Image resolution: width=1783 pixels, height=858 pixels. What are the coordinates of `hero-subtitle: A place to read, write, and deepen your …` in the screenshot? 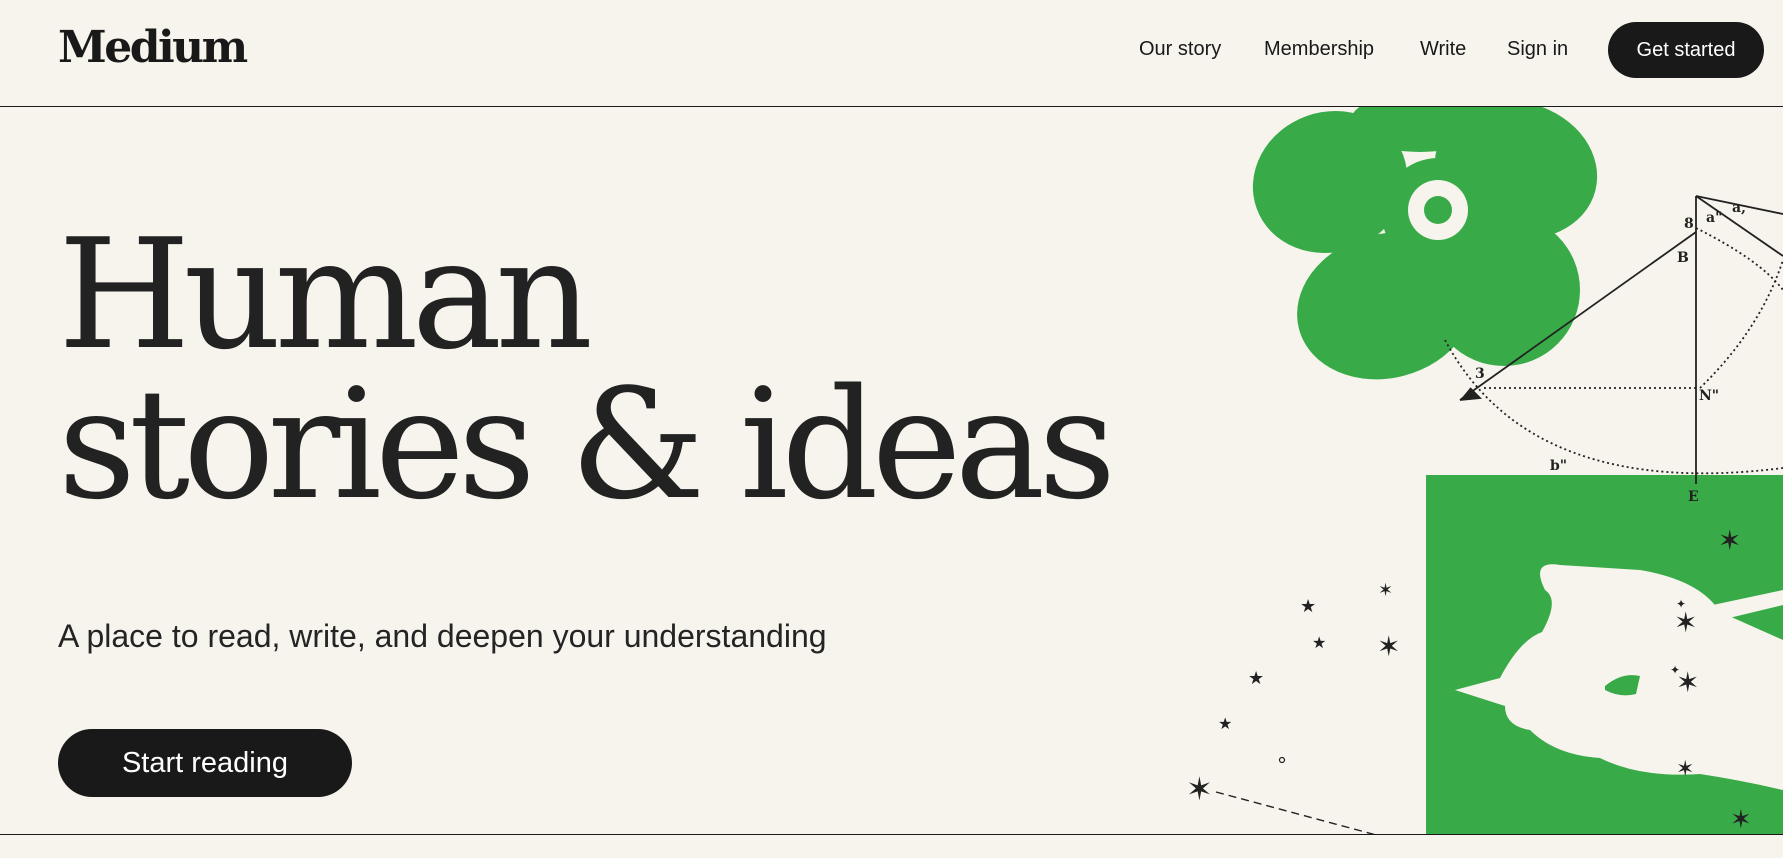 It's located at (442, 636).